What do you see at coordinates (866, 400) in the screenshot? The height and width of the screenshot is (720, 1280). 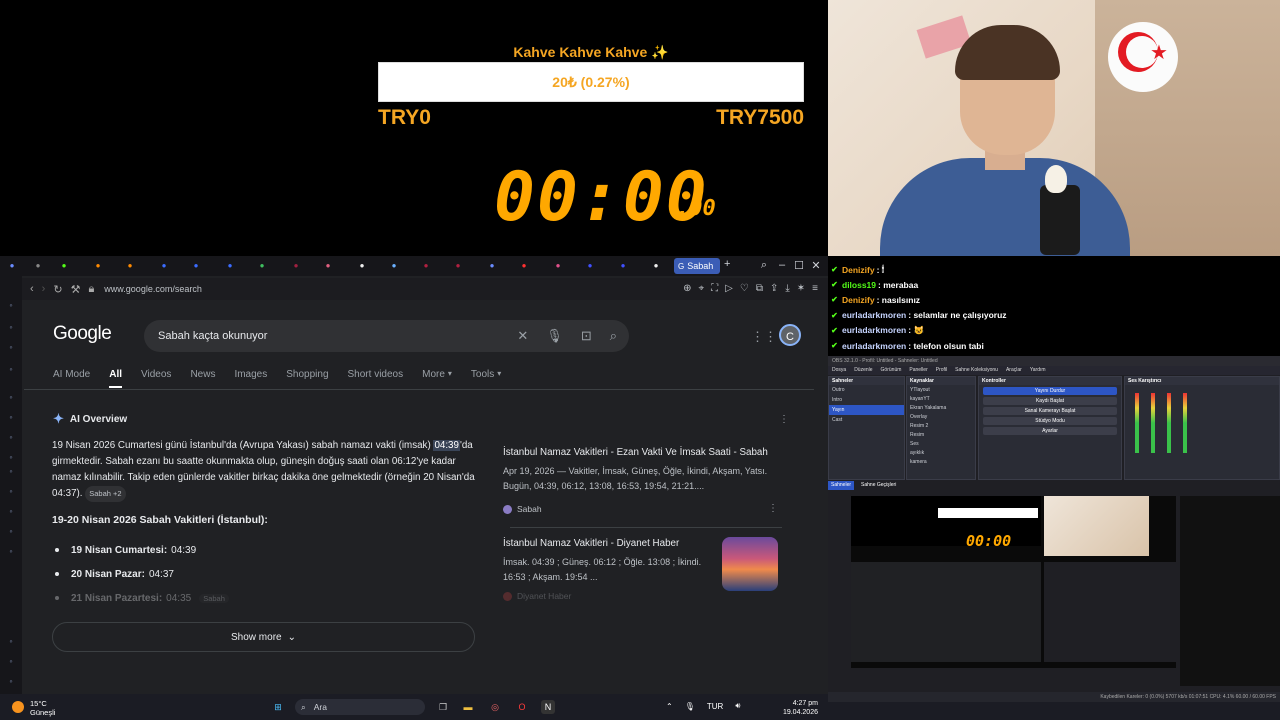 I see `obs-scene-item: Intro` at bounding box center [866, 400].